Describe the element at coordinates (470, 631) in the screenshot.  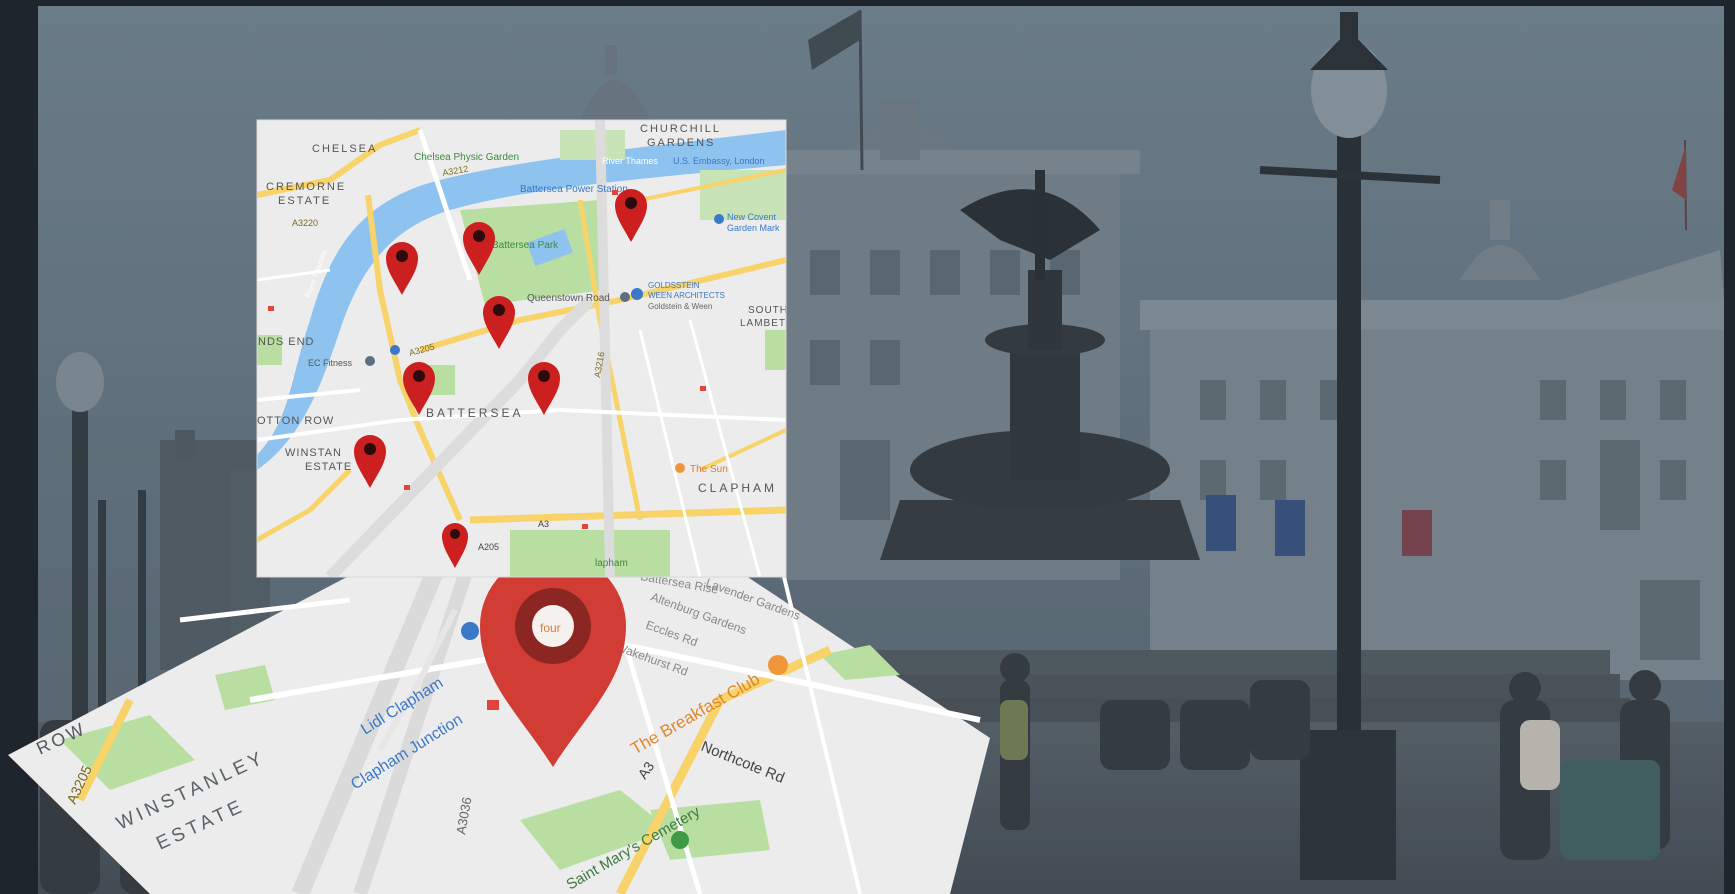
I see `pmap-lidl-icon` at that location.